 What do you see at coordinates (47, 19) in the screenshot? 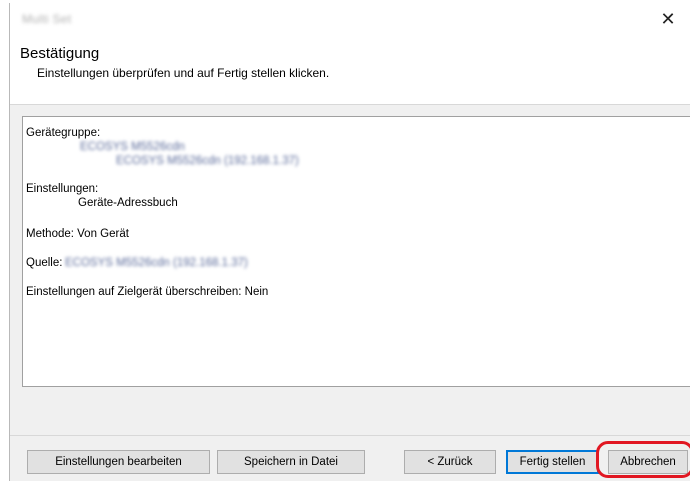
I see `window-title: Multi Set` at bounding box center [47, 19].